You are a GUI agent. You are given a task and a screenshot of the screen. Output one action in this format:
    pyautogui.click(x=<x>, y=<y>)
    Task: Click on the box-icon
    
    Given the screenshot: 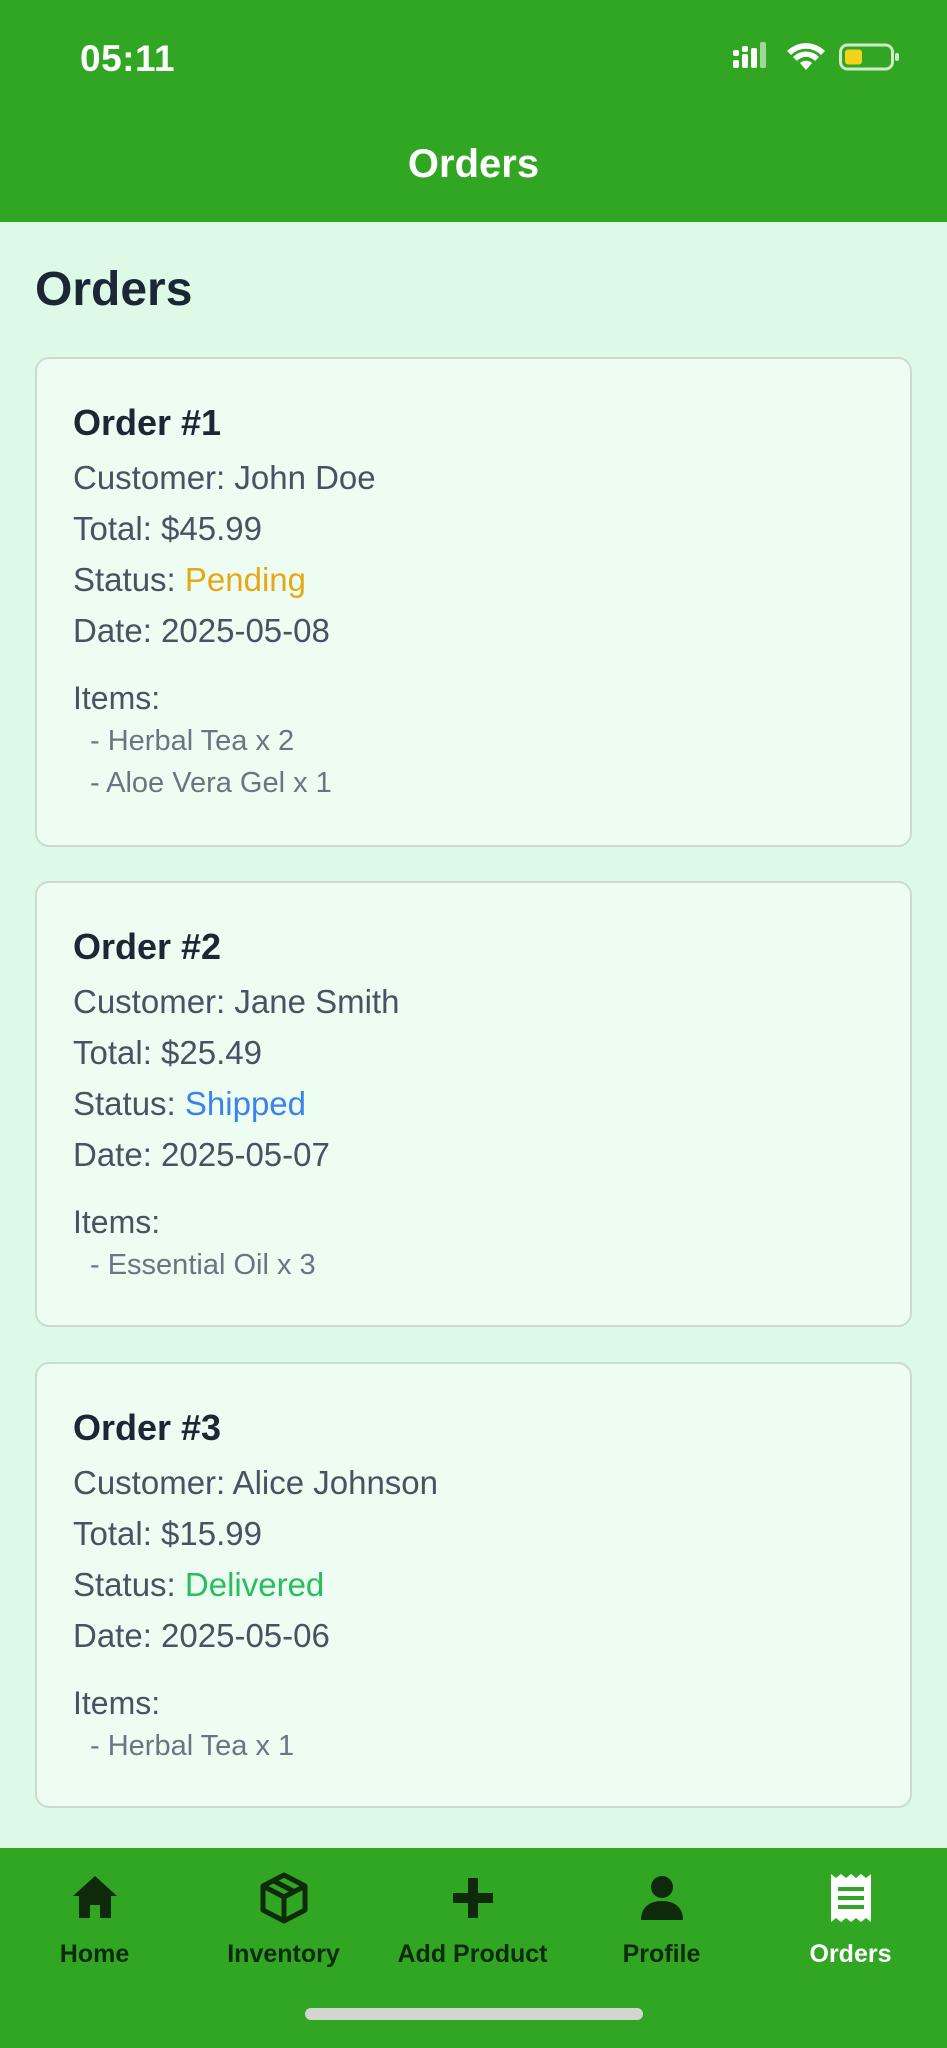 What is the action you would take?
    pyautogui.click(x=284, y=1898)
    